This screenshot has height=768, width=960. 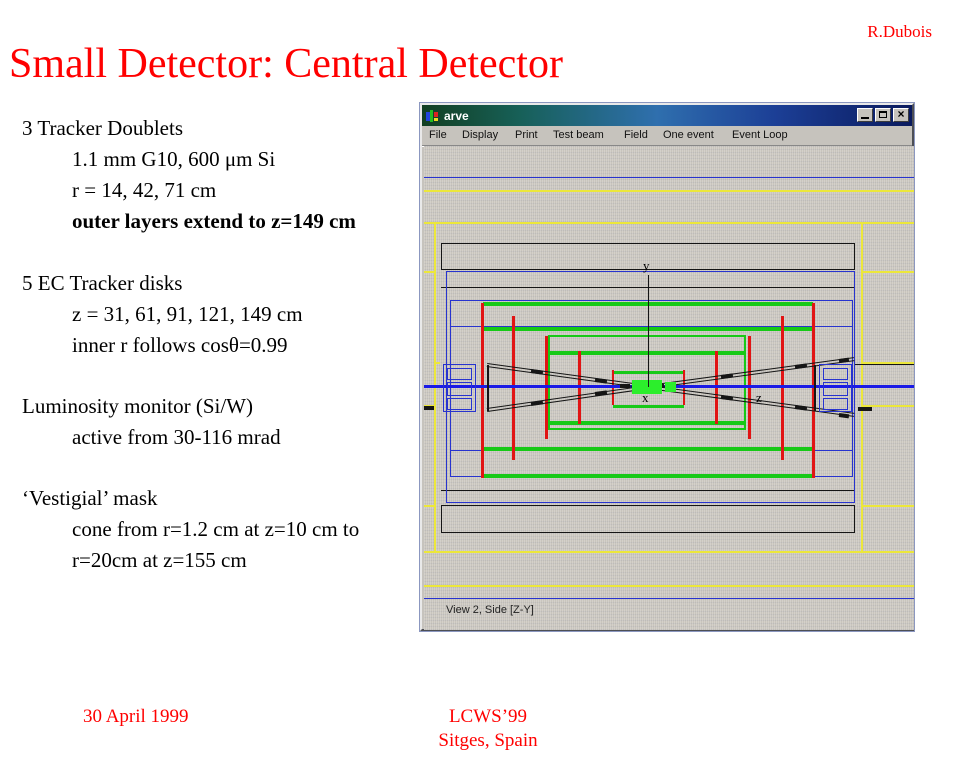 I want to click on window-title: arve, so click(x=456, y=115).